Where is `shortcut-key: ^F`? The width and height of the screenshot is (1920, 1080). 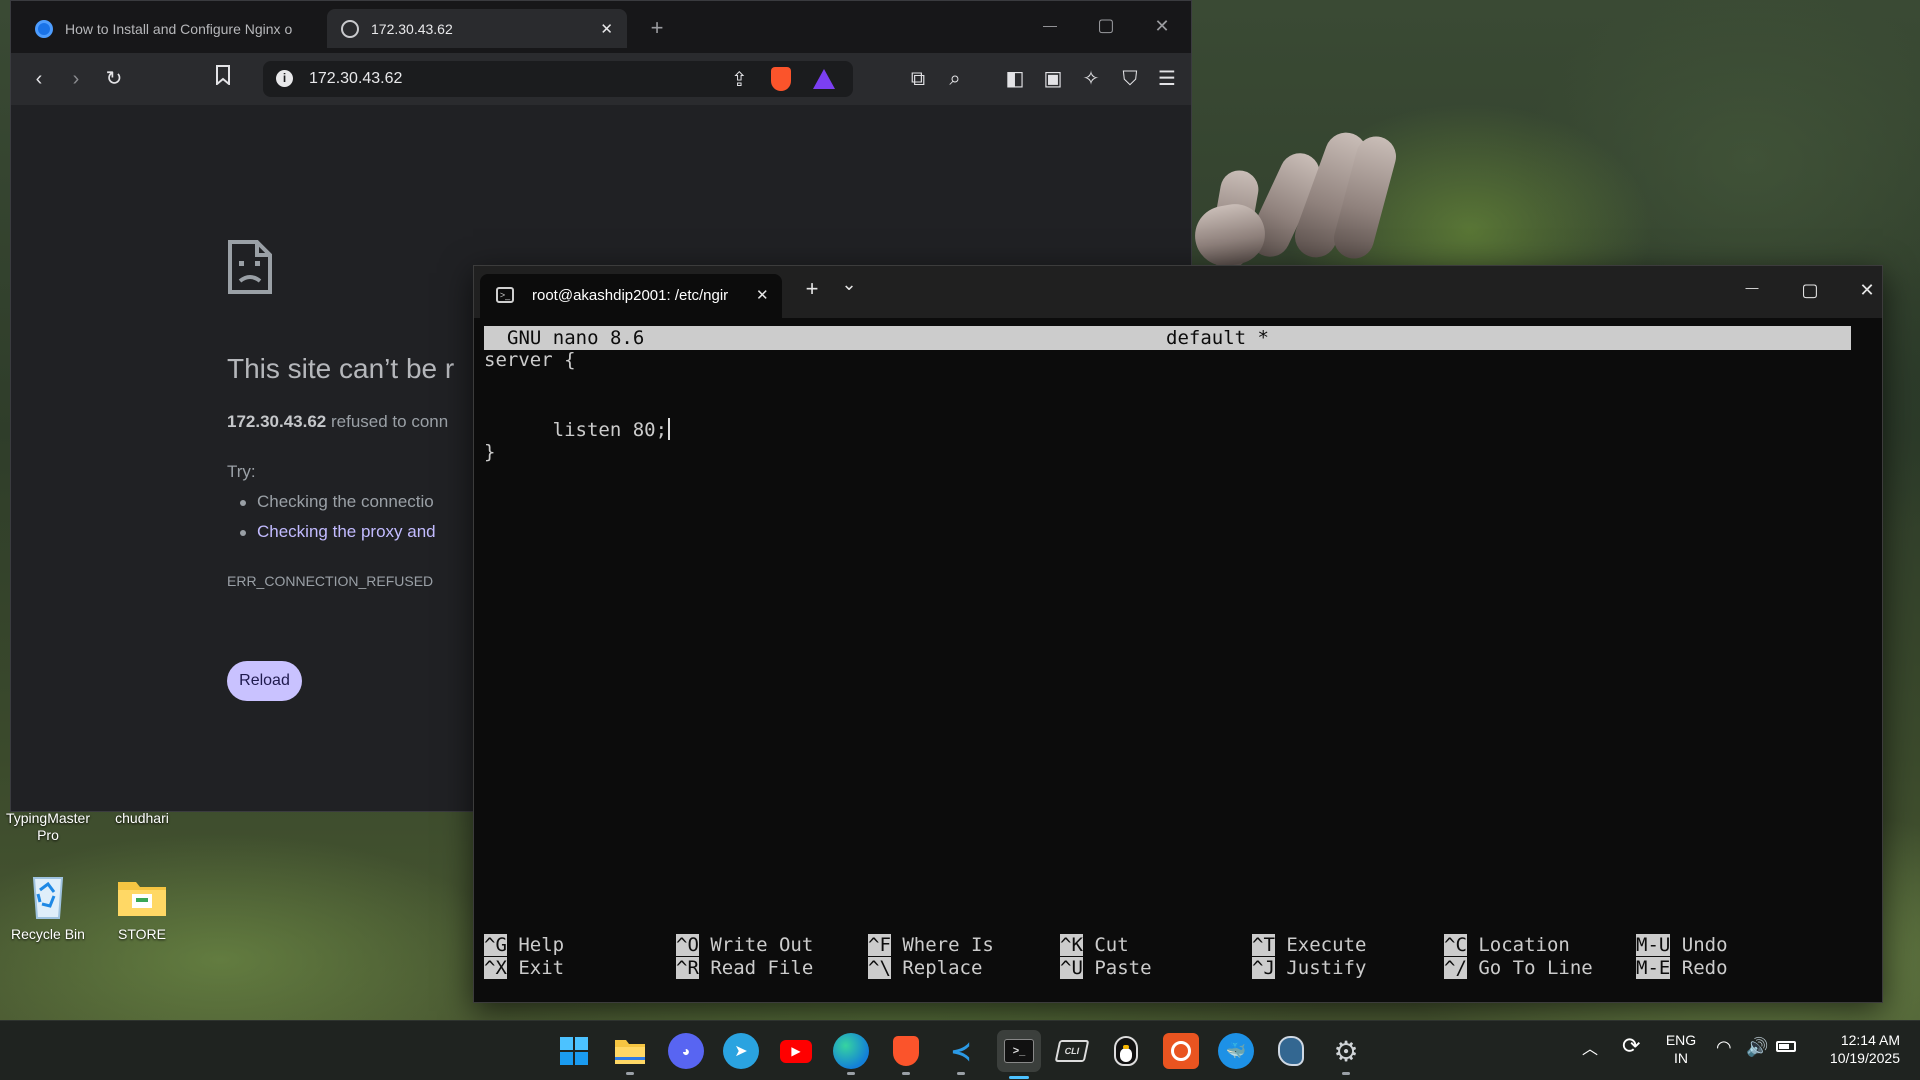 shortcut-key: ^F is located at coordinates (879, 945).